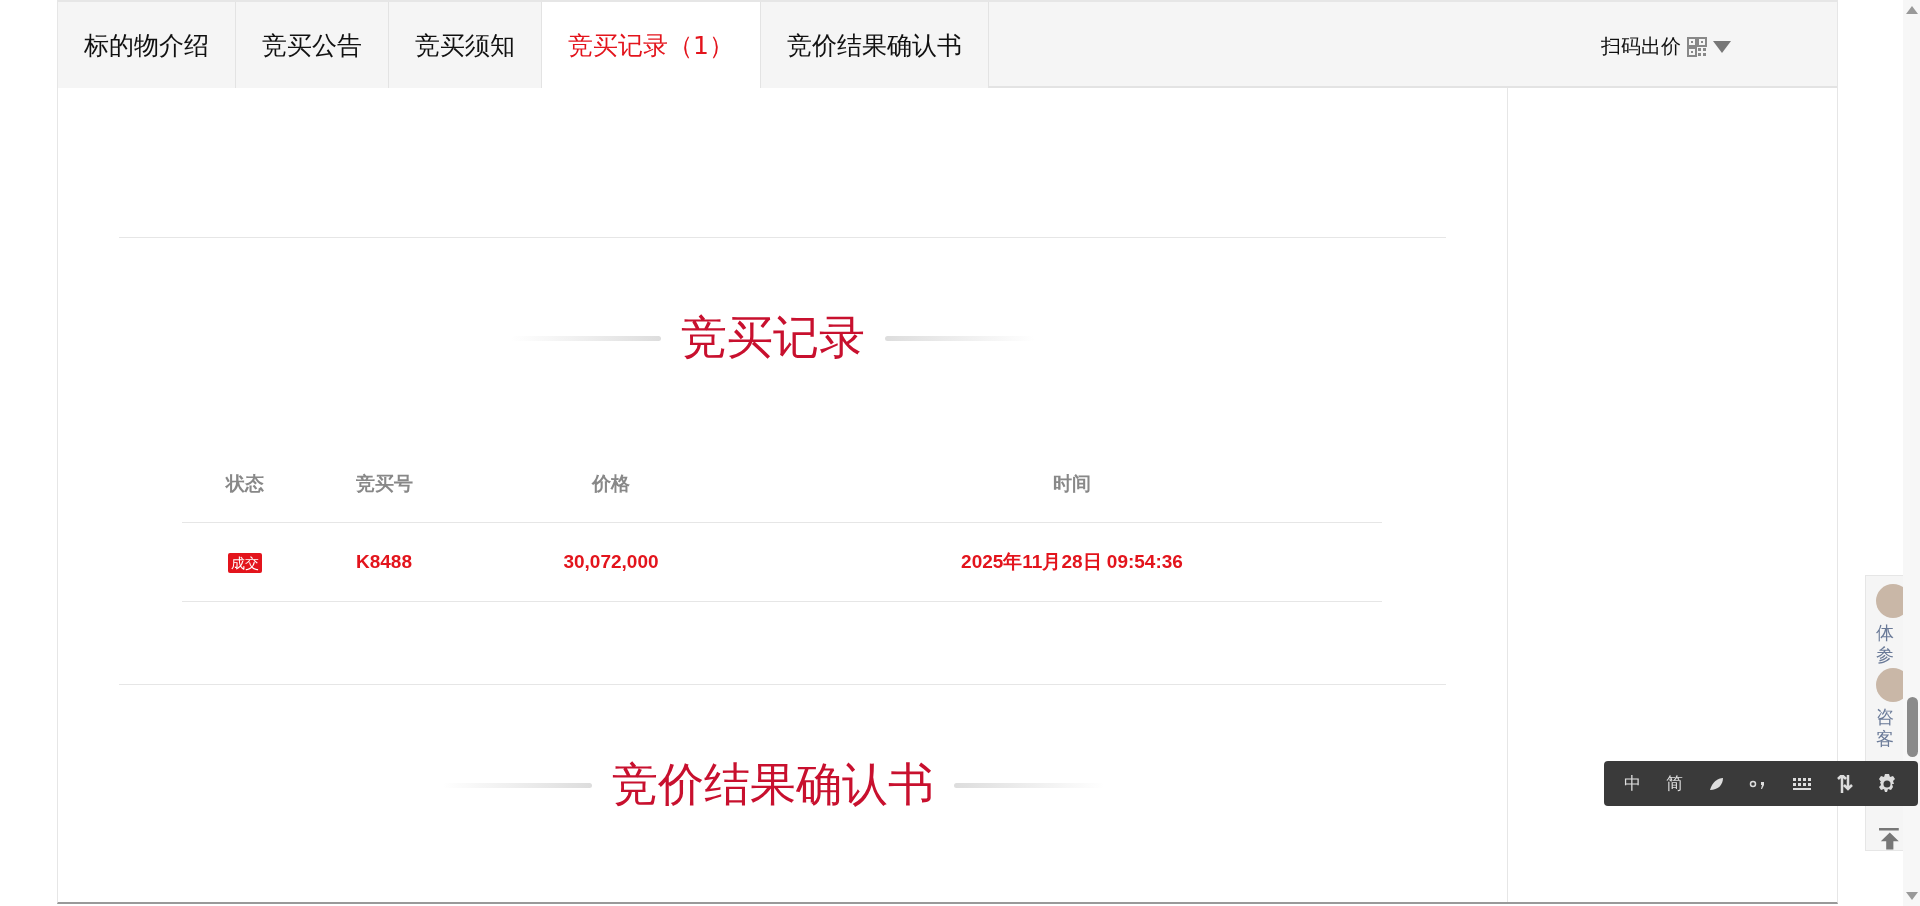 The width and height of the screenshot is (1920, 906). What do you see at coordinates (1722, 46) in the screenshot?
I see `caret-icon` at bounding box center [1722, 46].